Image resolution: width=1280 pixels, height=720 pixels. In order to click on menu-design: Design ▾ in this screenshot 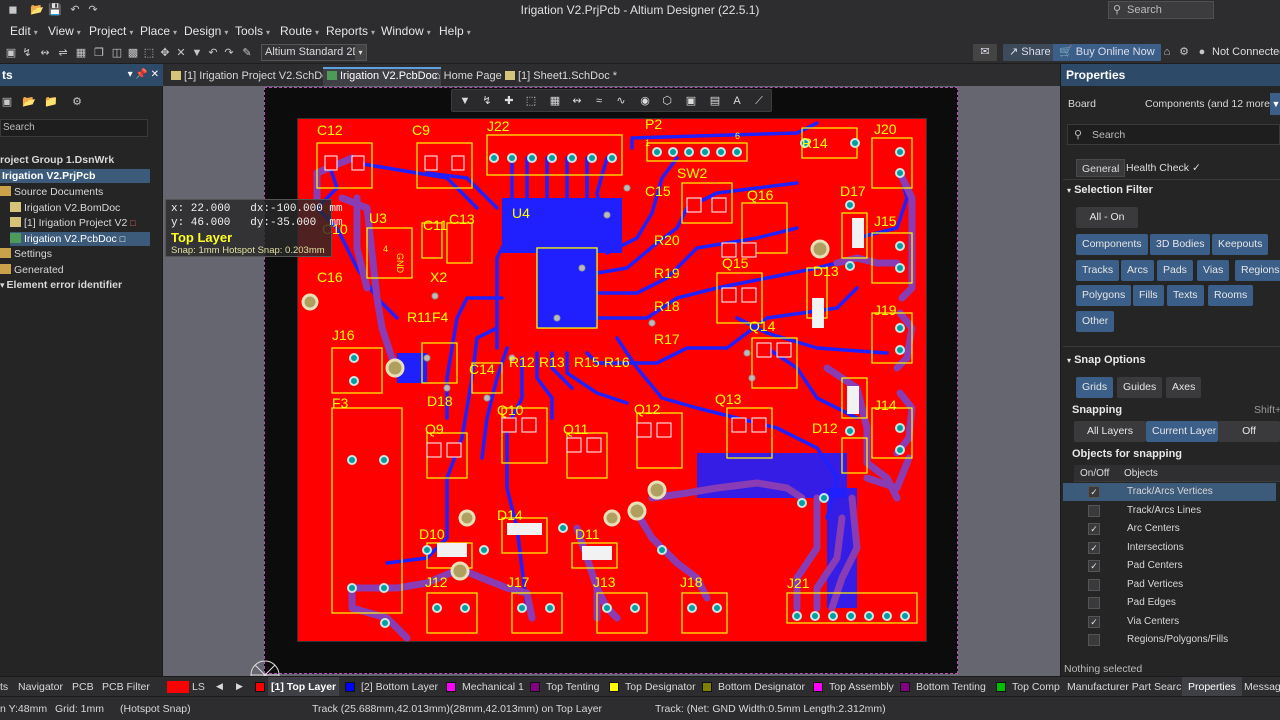, I will do `click(206, 31)`.